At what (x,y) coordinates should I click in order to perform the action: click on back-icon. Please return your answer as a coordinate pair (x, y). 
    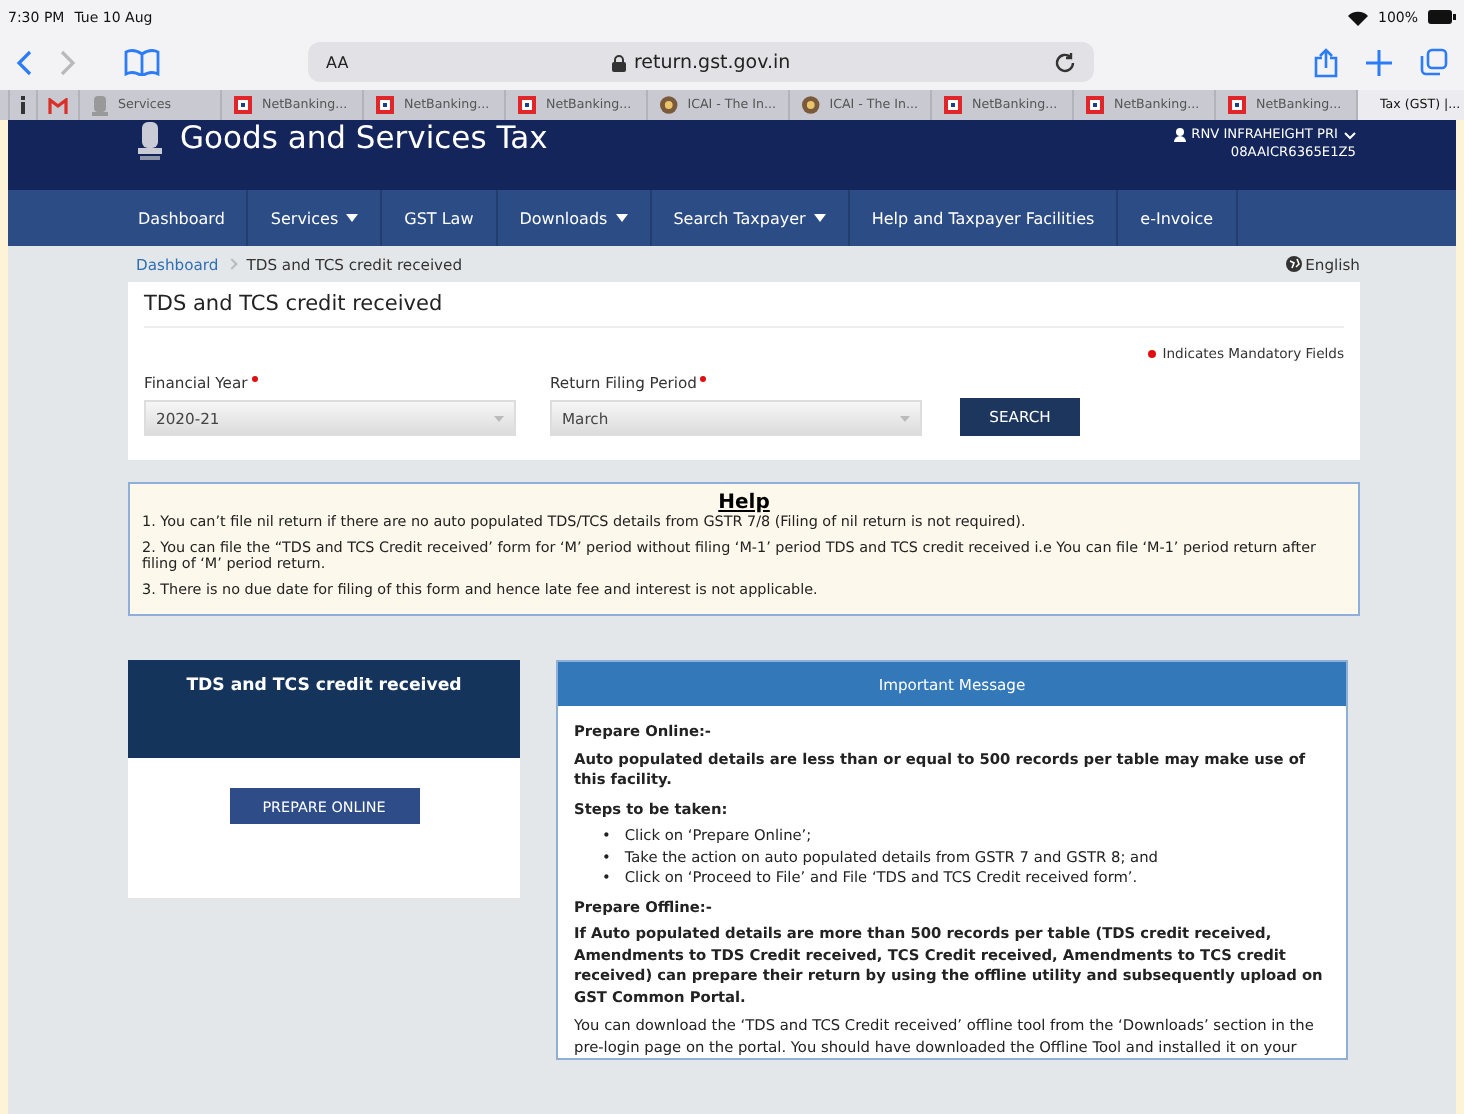
    Looking at the image, I should click on (24, 62).